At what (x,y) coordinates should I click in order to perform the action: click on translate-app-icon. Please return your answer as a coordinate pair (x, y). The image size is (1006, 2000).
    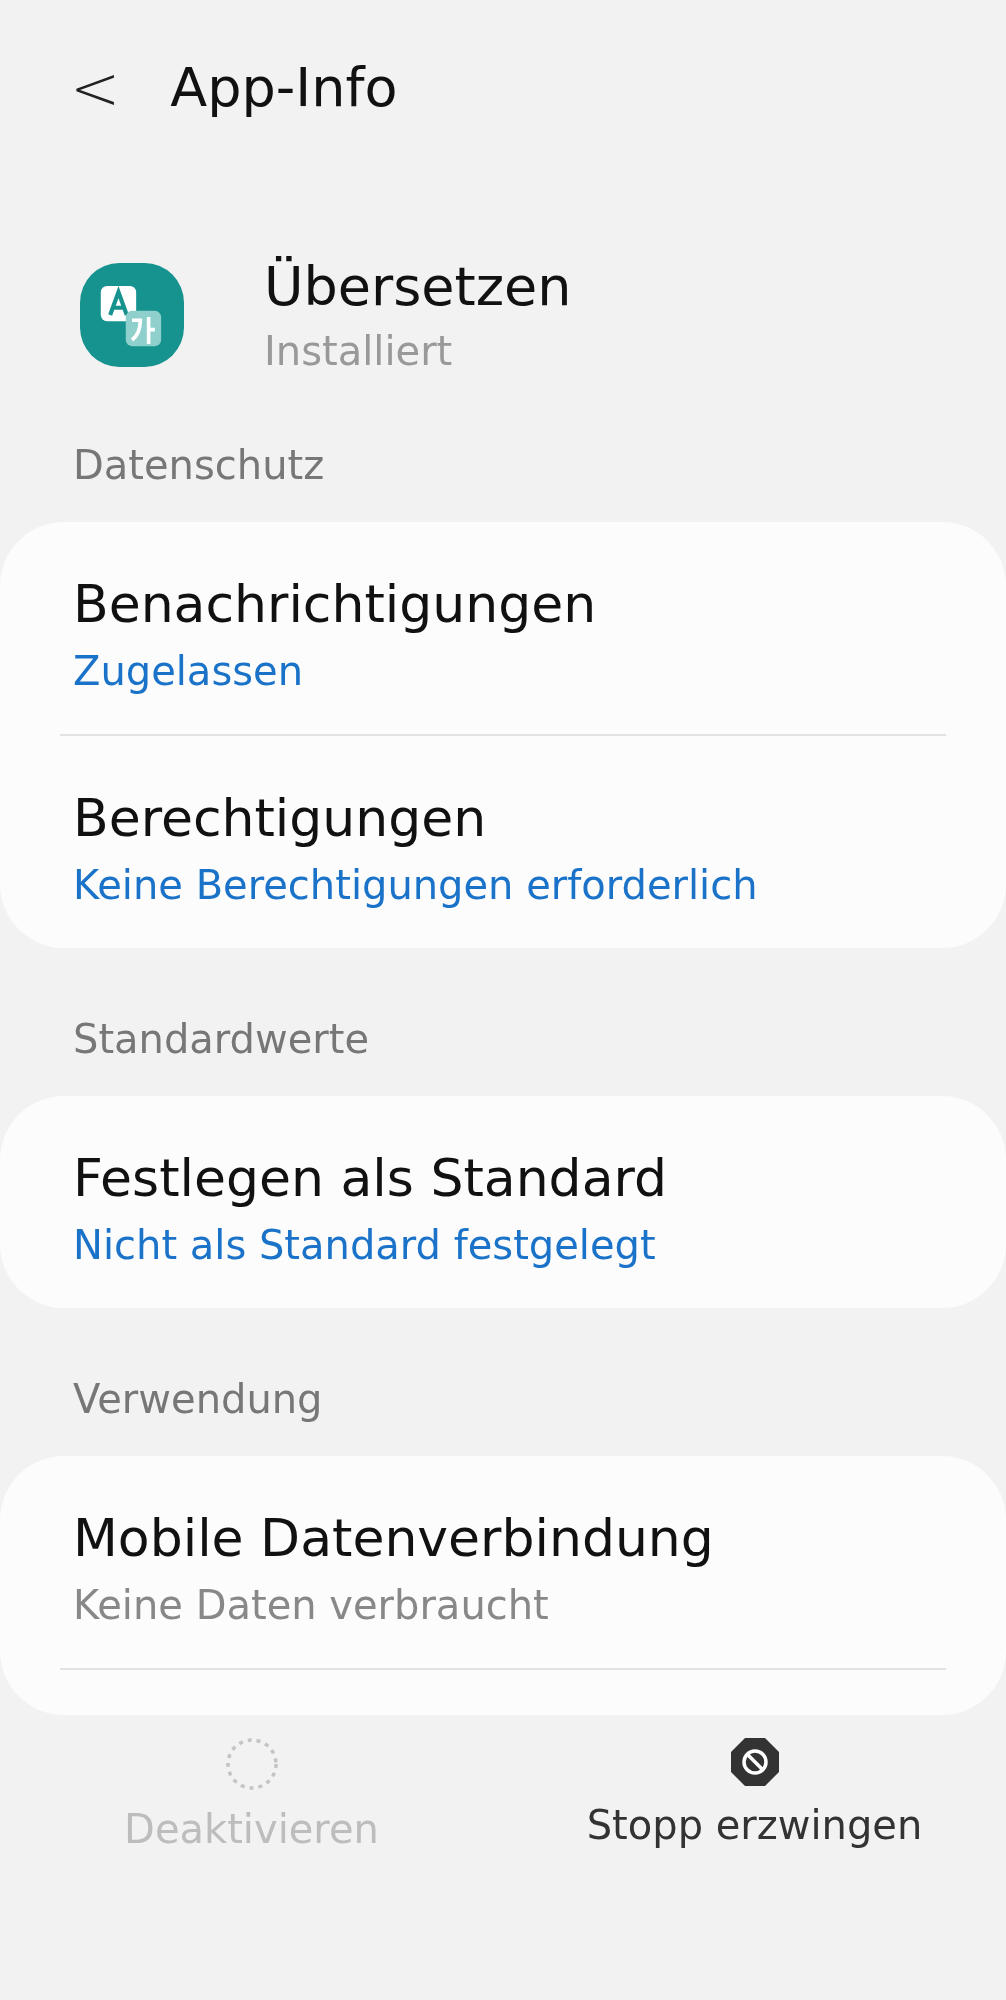
    Looking at the image, I should click on (132, 314).